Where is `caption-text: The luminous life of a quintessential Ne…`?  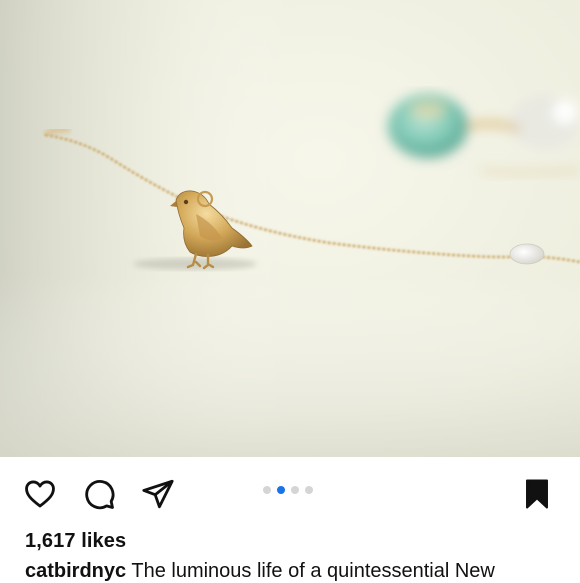 caption-text: The luminous life of a quintessential Ne… is located at coordinates (310, 571).